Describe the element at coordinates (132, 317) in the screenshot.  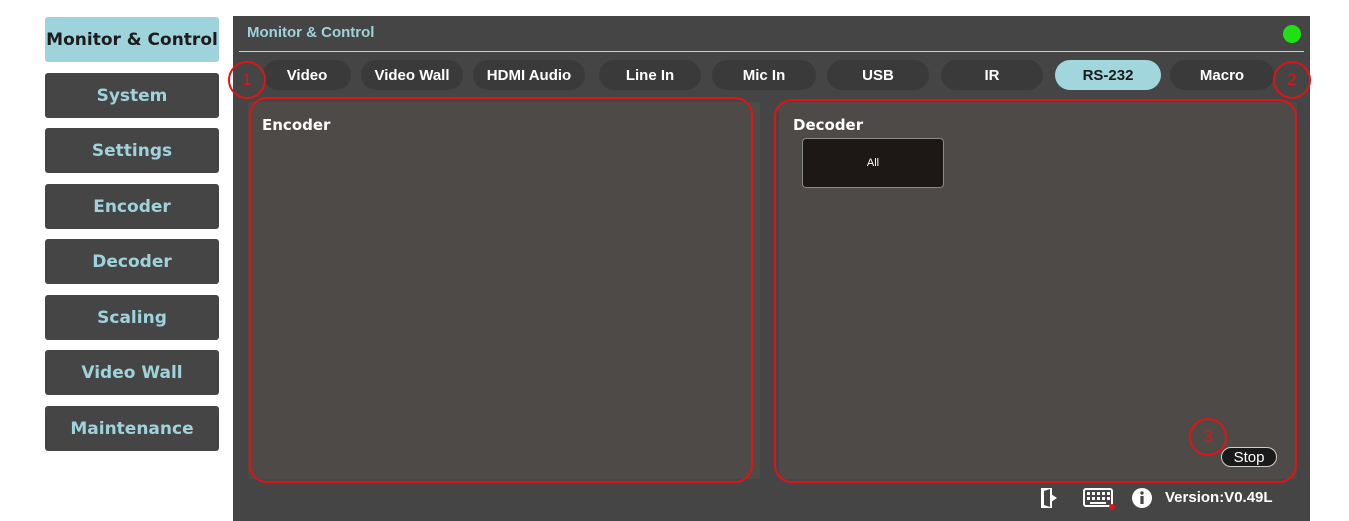
I see `sidebar-item-scaling: Scaling` at that location.